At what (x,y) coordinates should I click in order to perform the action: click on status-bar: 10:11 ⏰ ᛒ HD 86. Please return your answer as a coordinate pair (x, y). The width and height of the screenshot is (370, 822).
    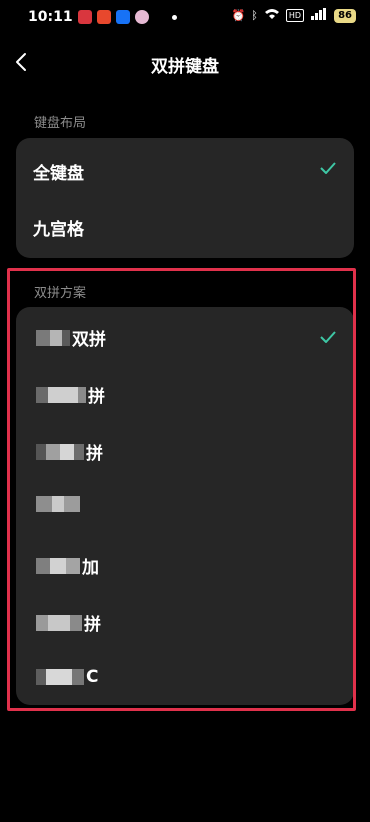
    Looking at the image, I should click on (185, 17).